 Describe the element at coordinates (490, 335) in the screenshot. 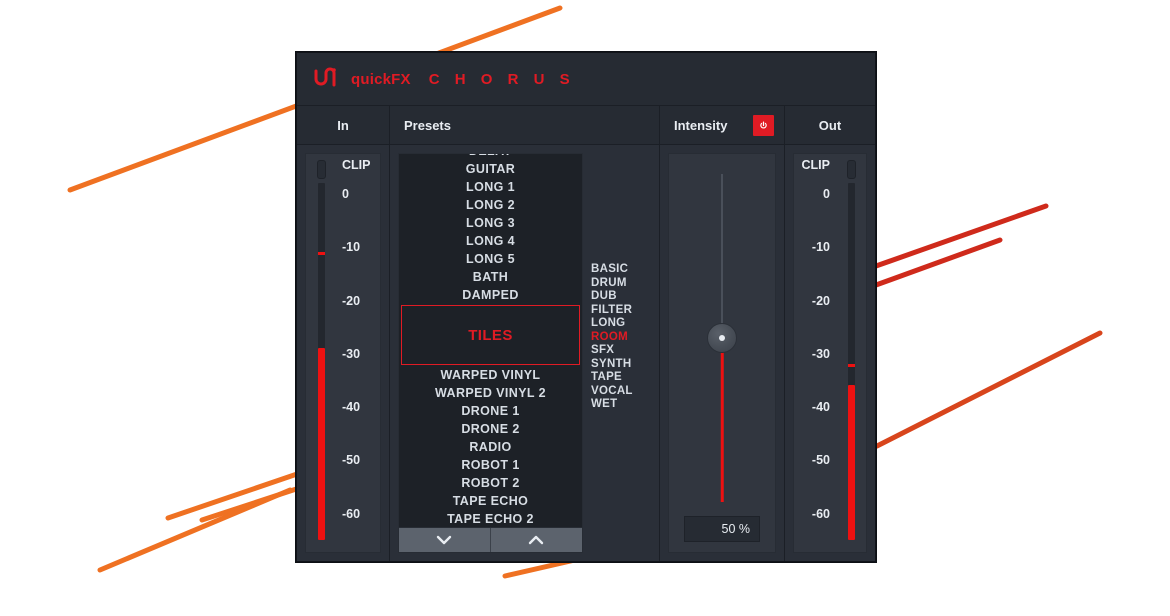

I see `preset-item-selected: TILES` at that location.